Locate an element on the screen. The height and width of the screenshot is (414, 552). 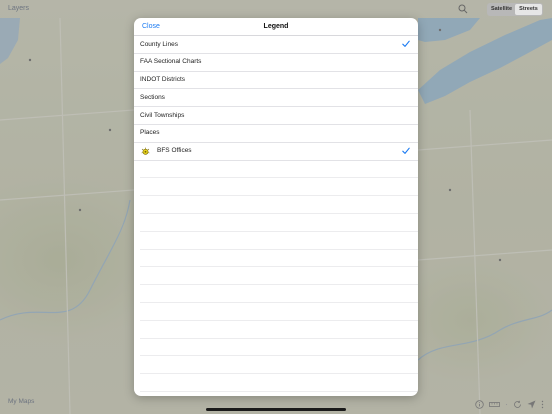
bottom-tool-icons is located at coordinates (509, 404).